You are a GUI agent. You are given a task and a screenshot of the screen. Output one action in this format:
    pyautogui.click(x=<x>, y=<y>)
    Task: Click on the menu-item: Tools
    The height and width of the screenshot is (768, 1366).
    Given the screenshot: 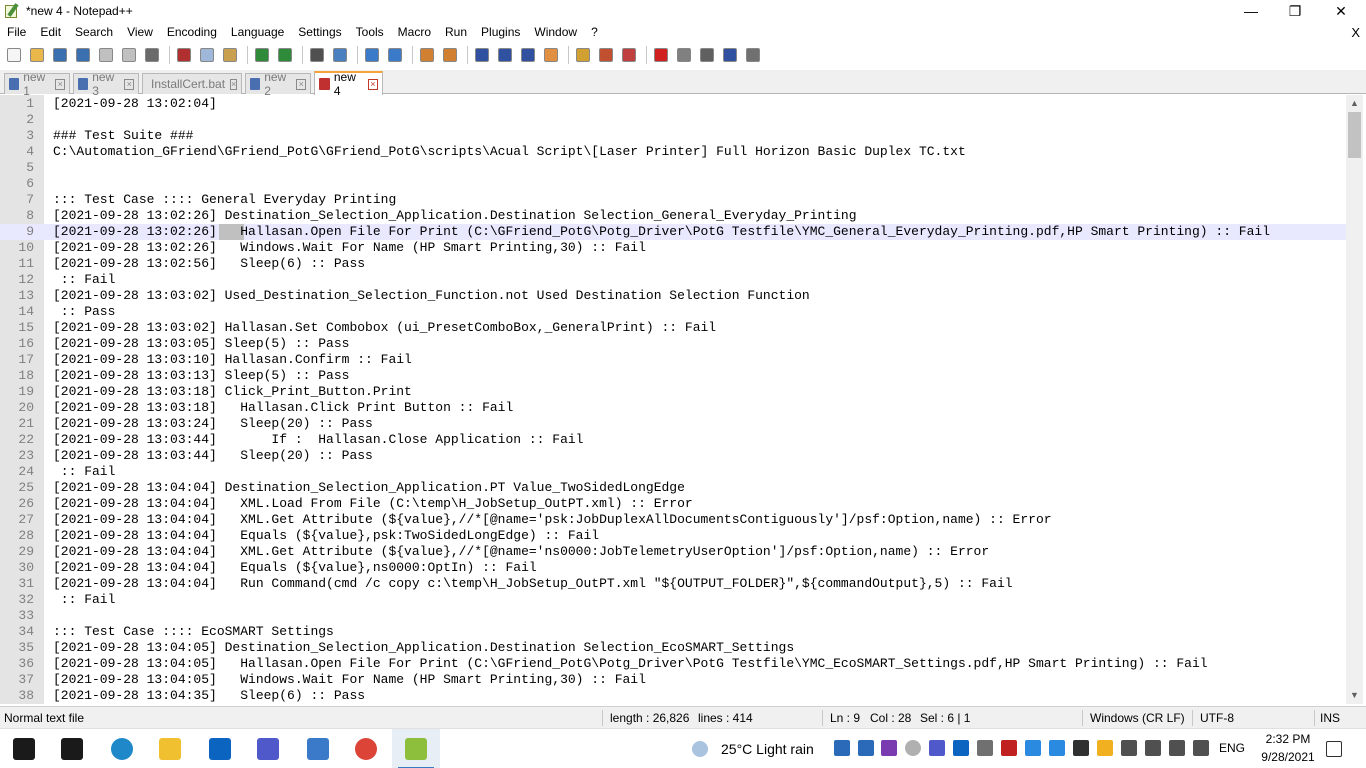 What is the action you would take?
    pyautogui.click(x=370, y=32)
    